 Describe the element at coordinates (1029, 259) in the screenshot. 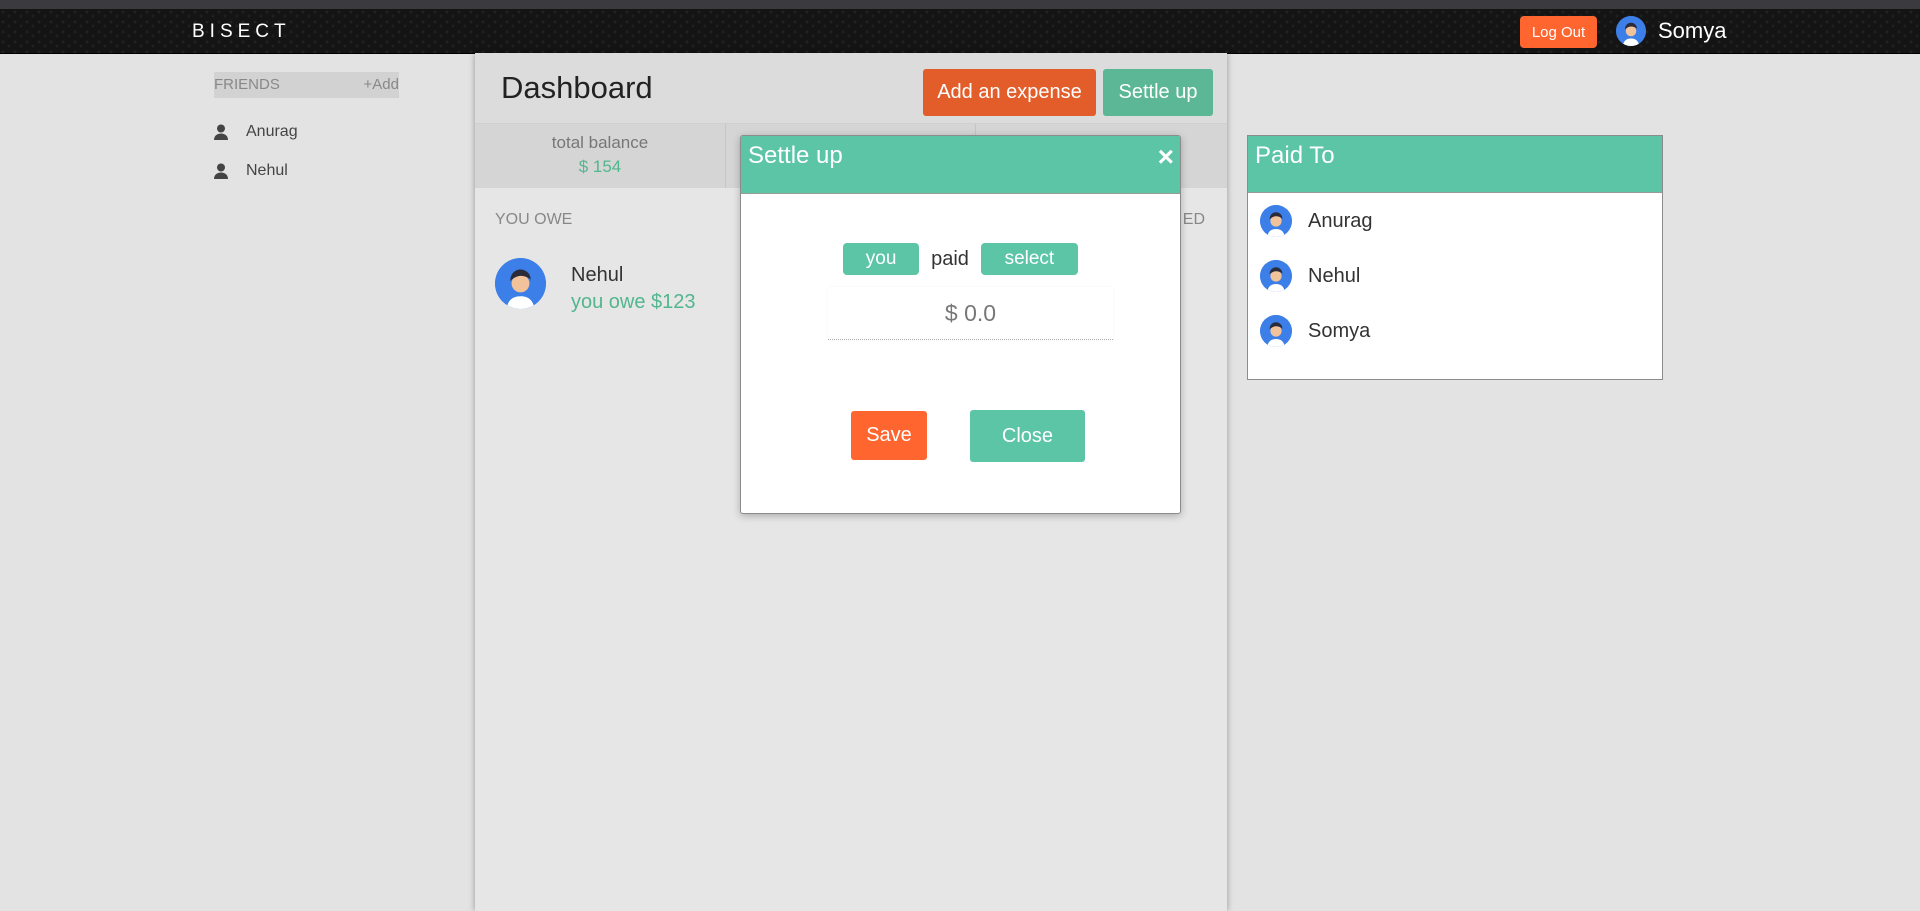

I see `payee-select-button: select` at that location.